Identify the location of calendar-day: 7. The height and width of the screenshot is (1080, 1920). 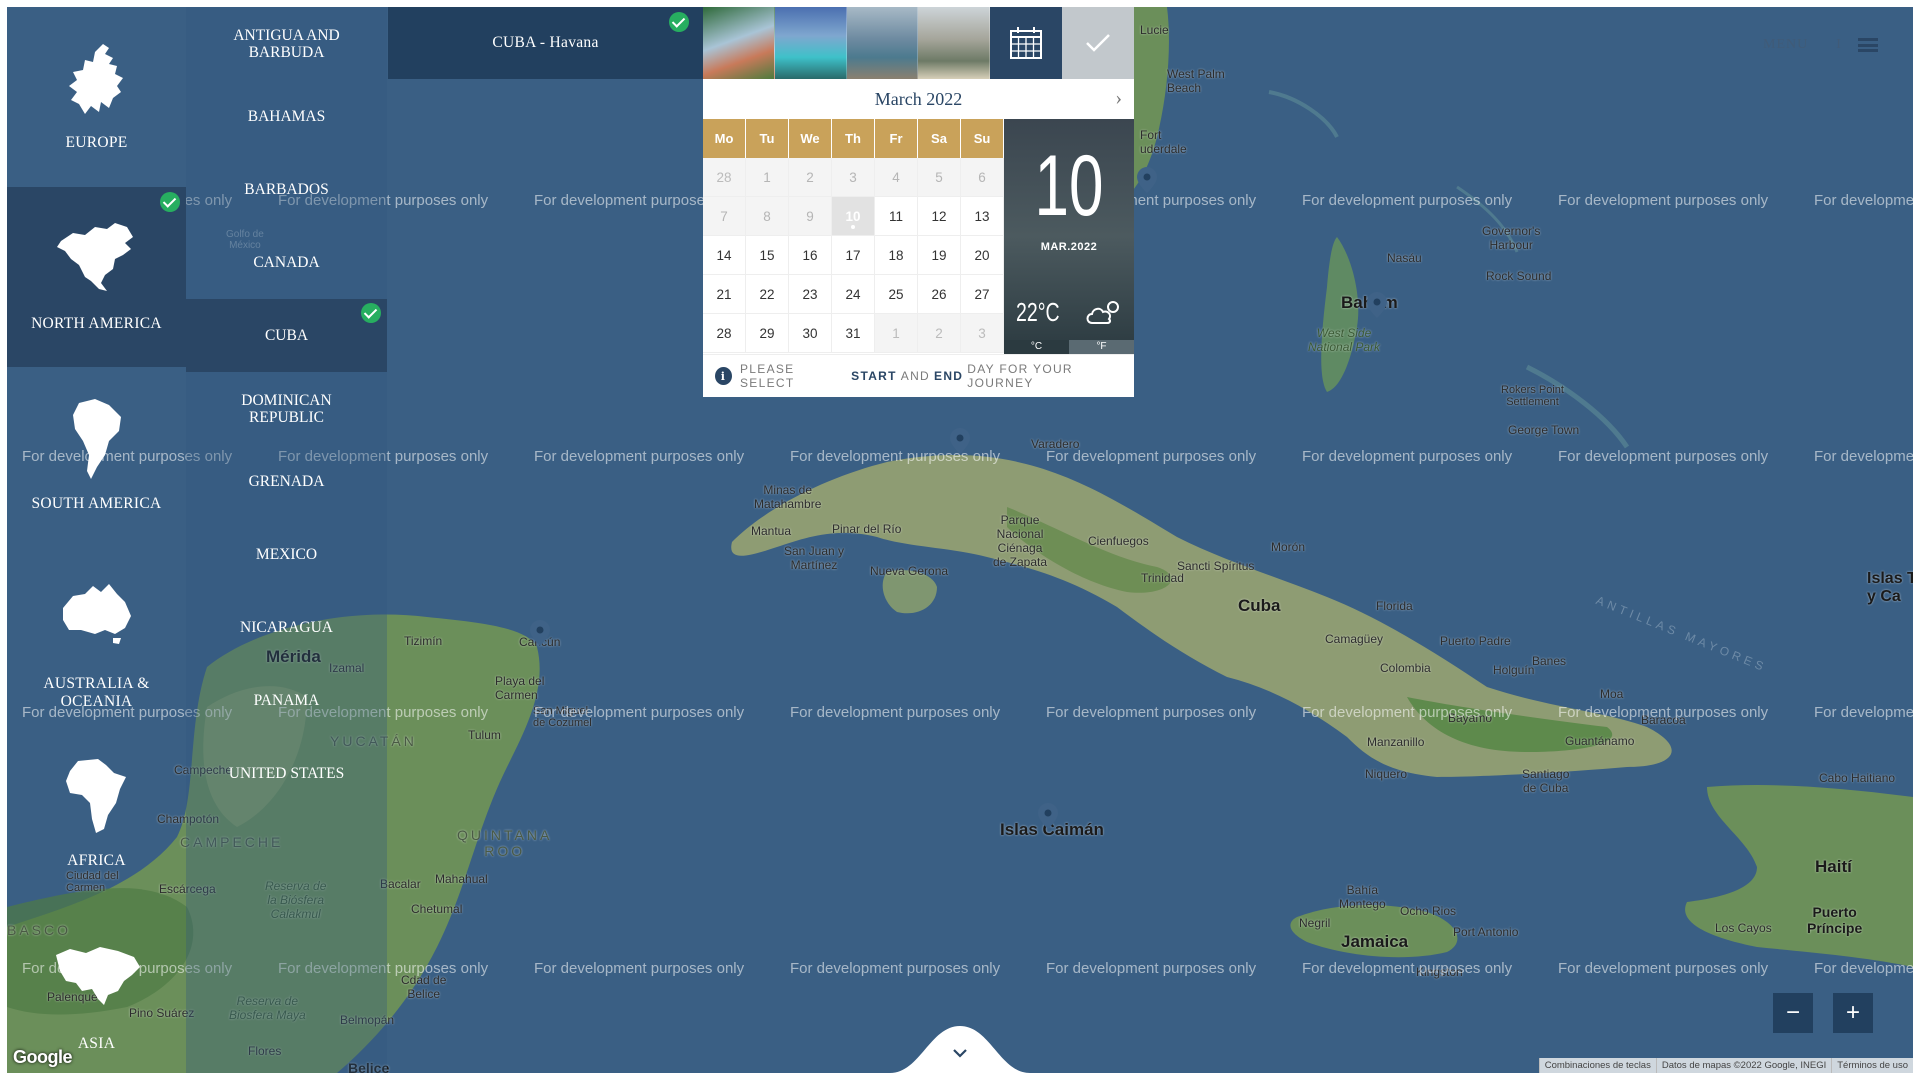
(724, 216).